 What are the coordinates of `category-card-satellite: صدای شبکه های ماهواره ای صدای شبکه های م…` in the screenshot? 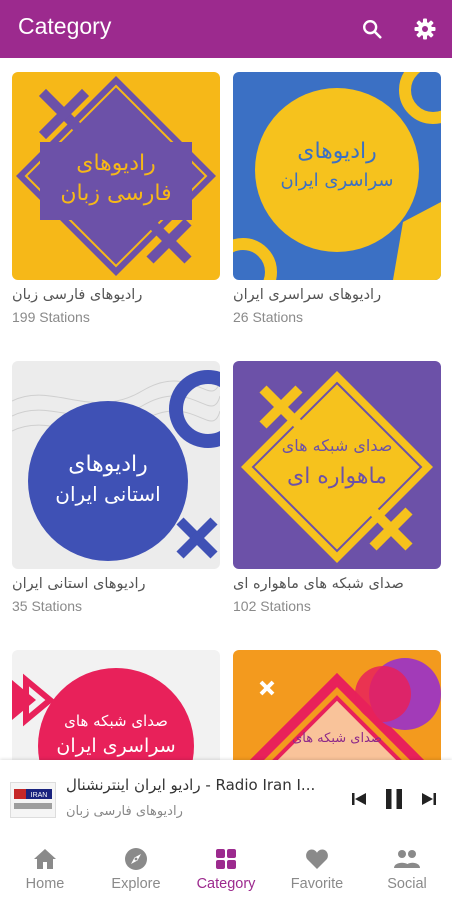 It's located at (337, 487).